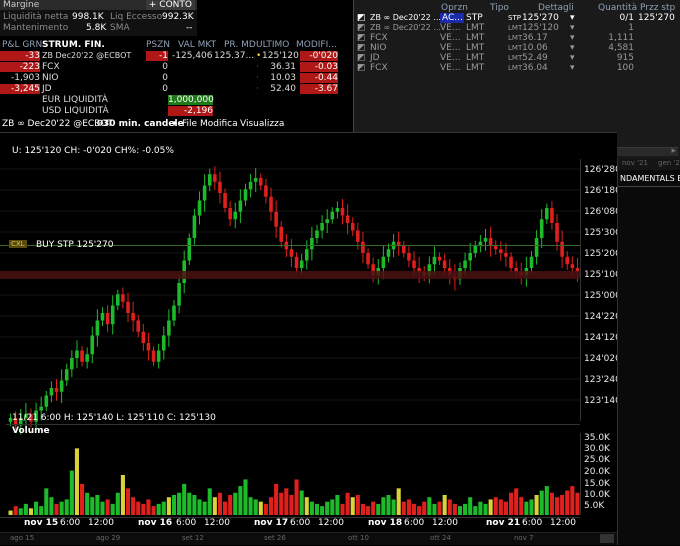 The width and height of the screenshot is (680, 546). What do you see at coordinates (673, 151) in the screenshot?
I see `scroll-right-icon: ▸` at bounding box center [673, 151].